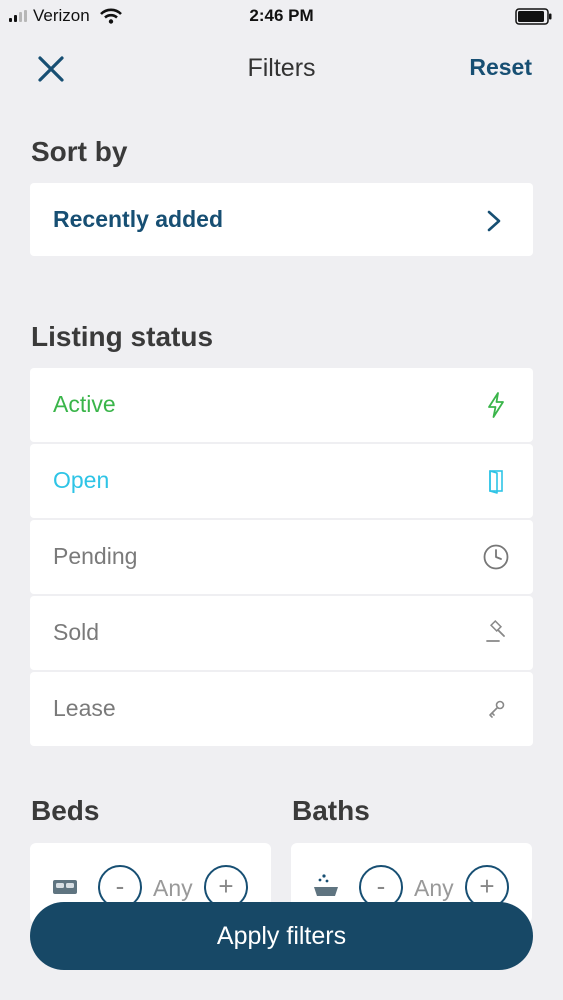 The height and width of the screenshot is (1000, 563). Describe the element at coordinates (281, 405) in the screenshot. I see `status-option-active: Active` at that location.